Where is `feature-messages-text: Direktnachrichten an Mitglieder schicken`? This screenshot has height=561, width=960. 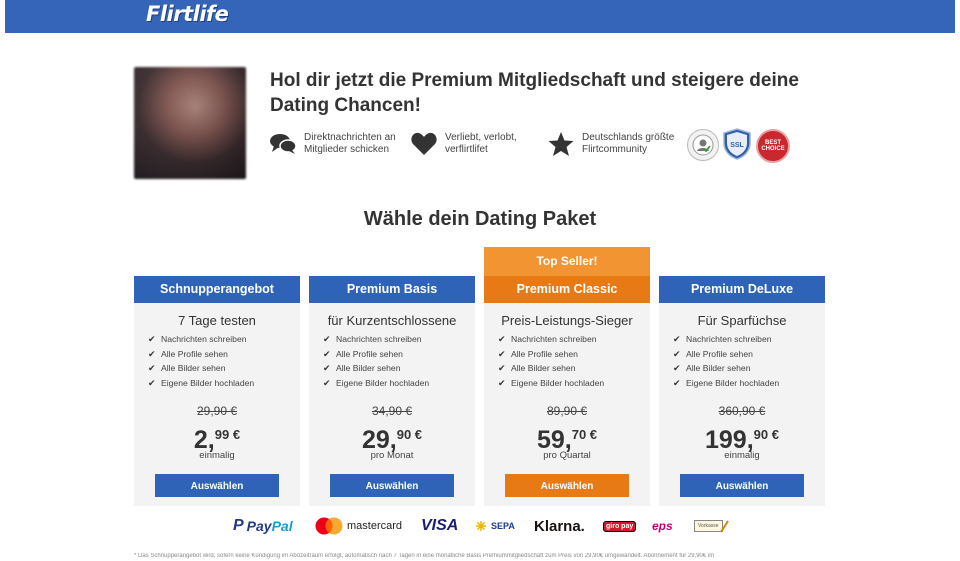 feature-messages-text: Direktnachrichten an Mitglieder schicken is located at coordinates (350, 143).